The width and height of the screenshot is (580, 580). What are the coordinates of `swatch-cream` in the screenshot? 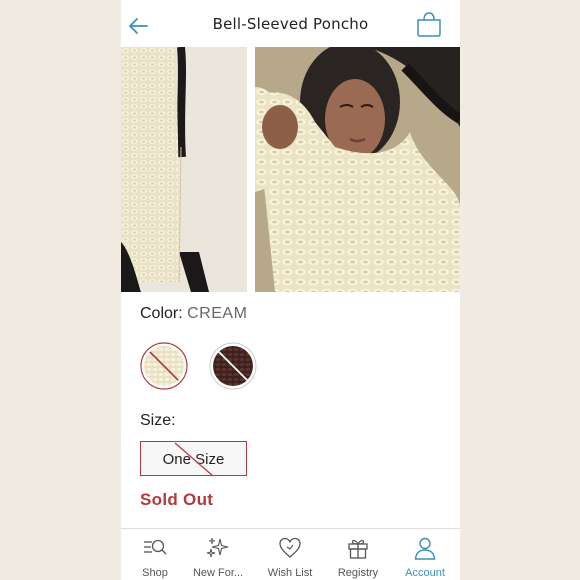 It's located at (164, 366).